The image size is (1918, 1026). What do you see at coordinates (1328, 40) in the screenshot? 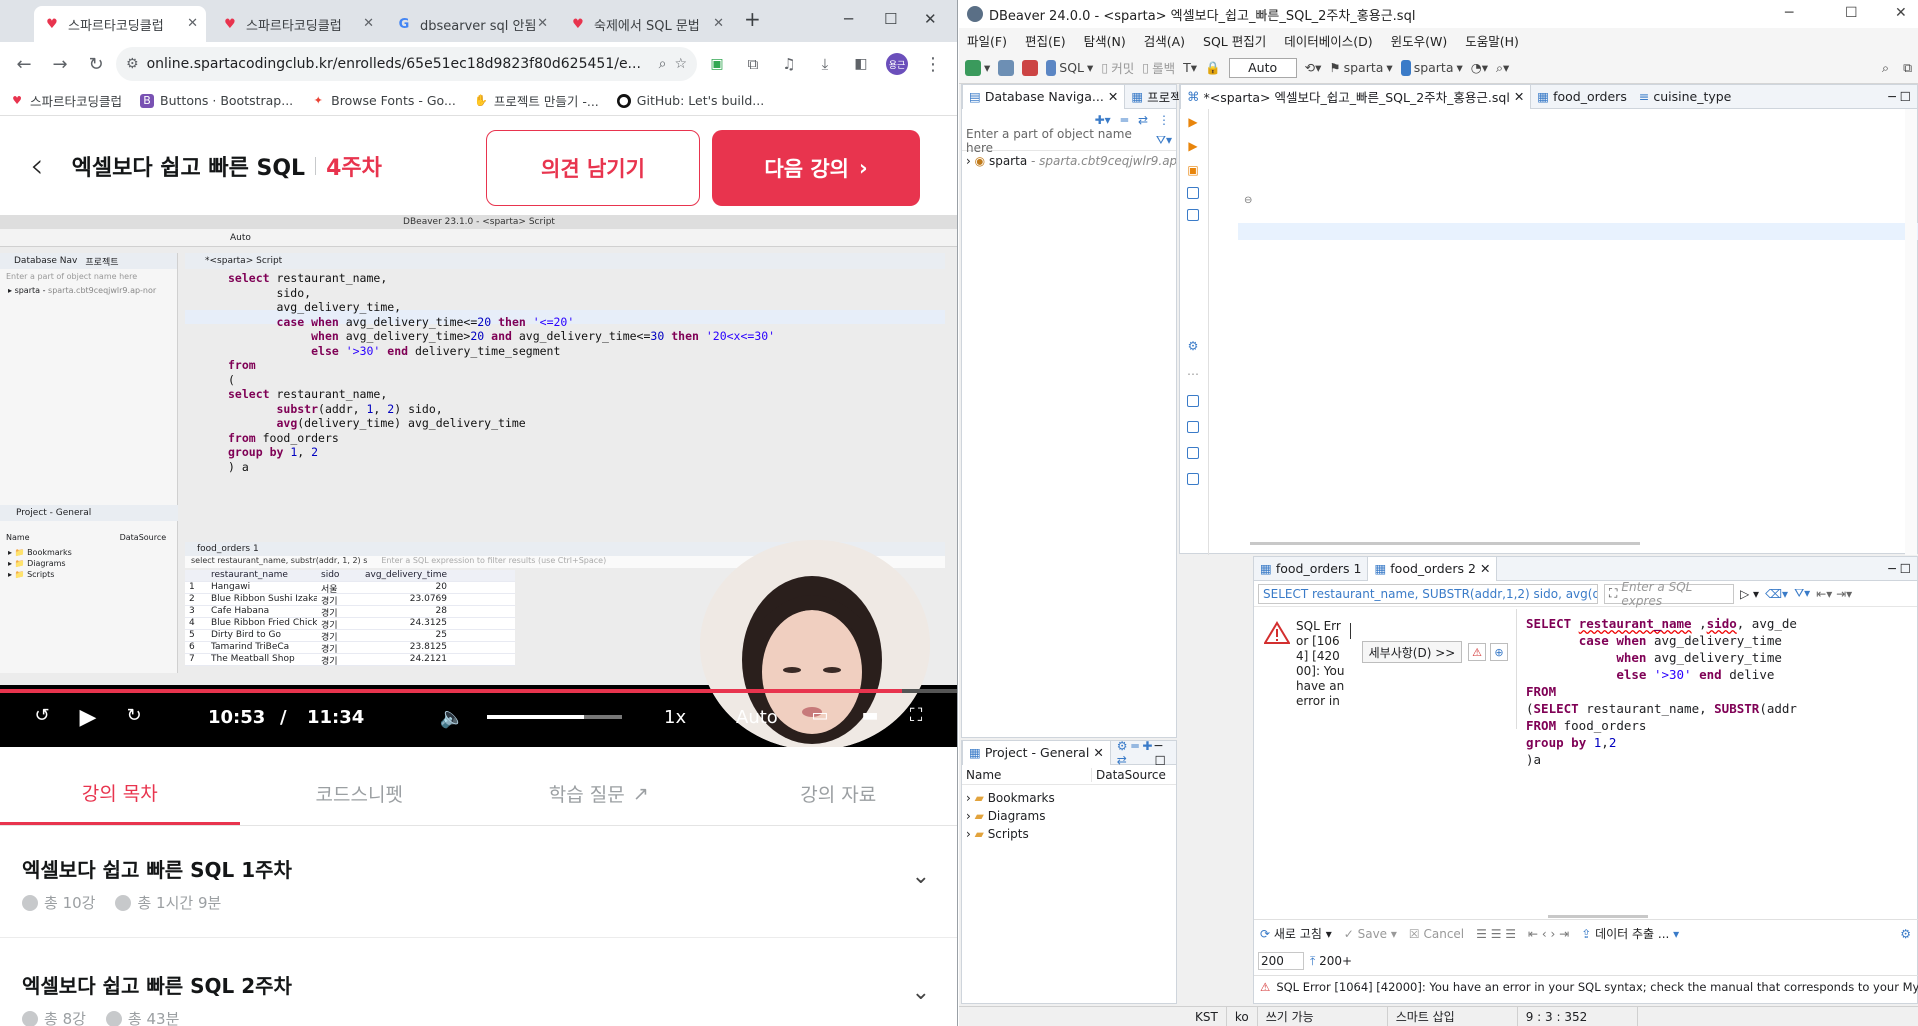
I see `menu-database: 데이터베이스(D)` at bounding box center [1328, 40].